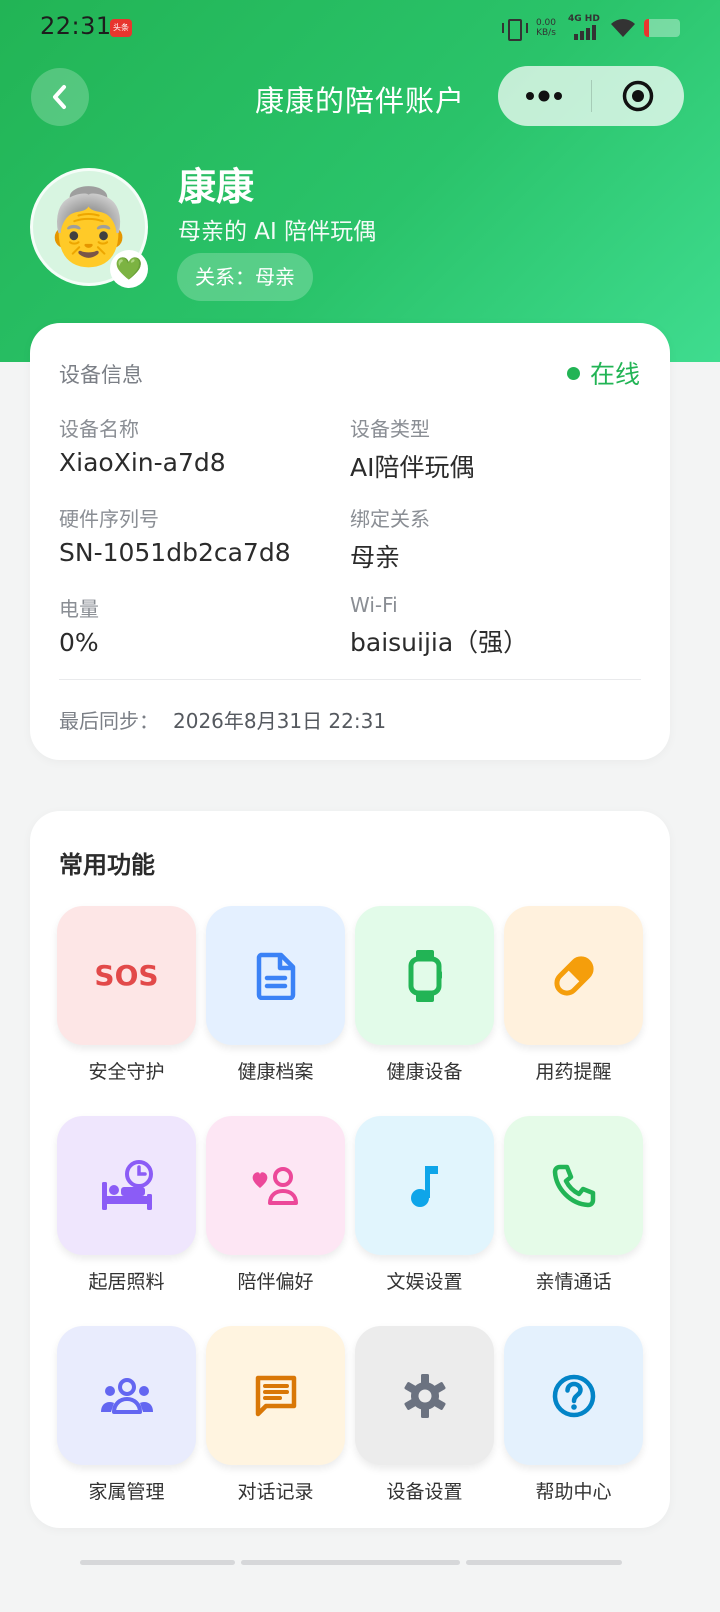 The image size is (720, 1612). I want to click on family-group-icon, so click(126, 1395).